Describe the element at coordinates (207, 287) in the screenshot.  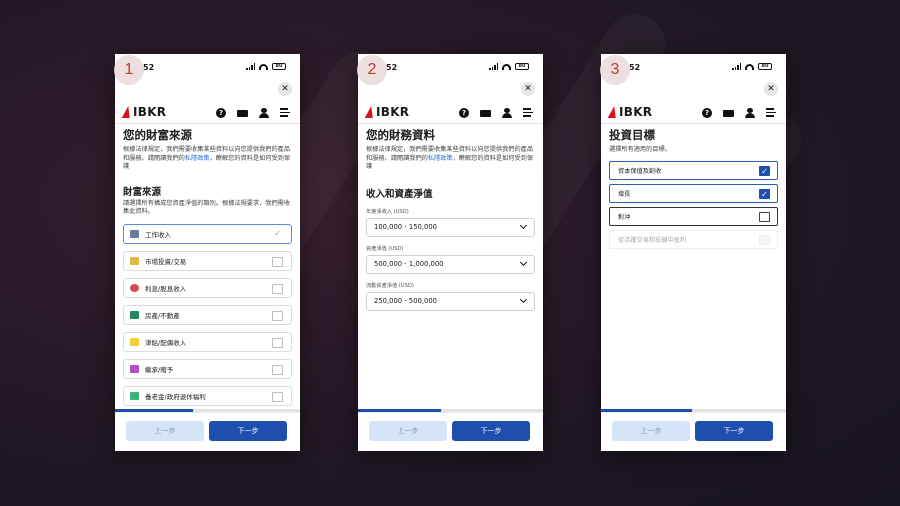
I see `option-interest-dividend: 利息/股息收入` at that location.